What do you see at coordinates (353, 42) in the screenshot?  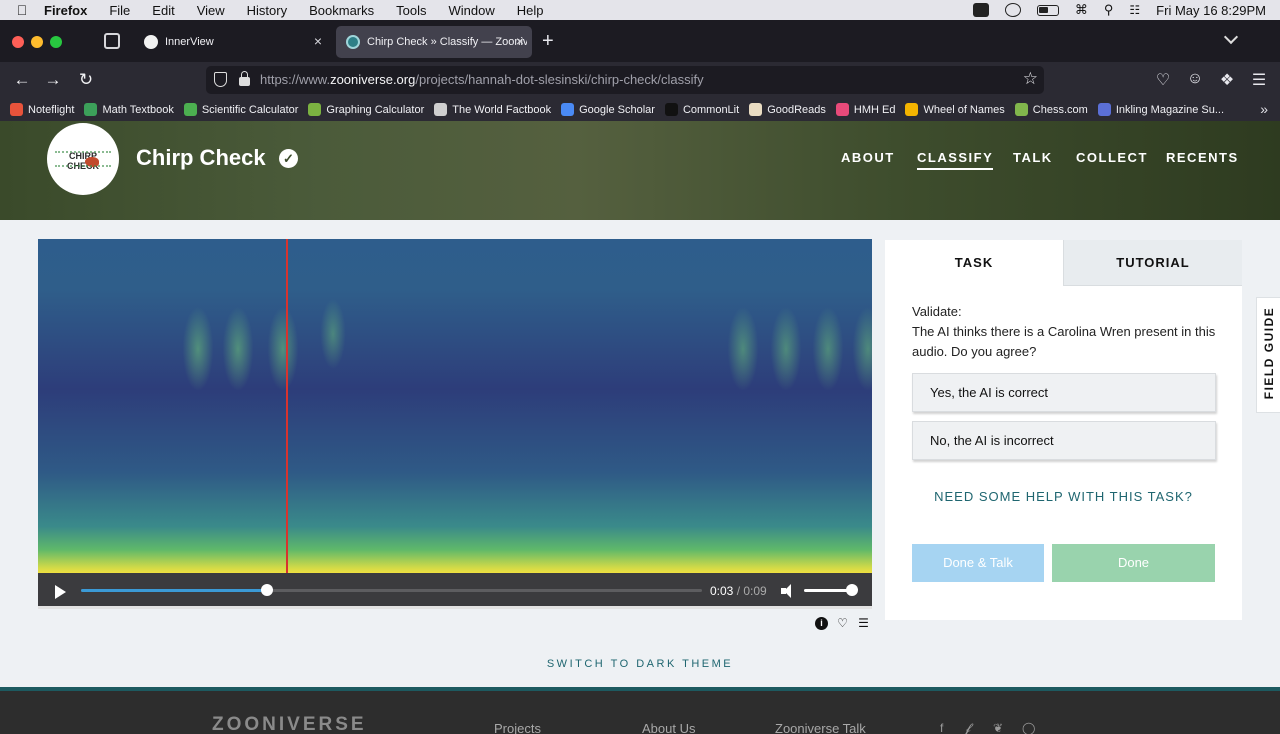 I see `zooniverse-favicon-icon` at bounding box center [353, 42].